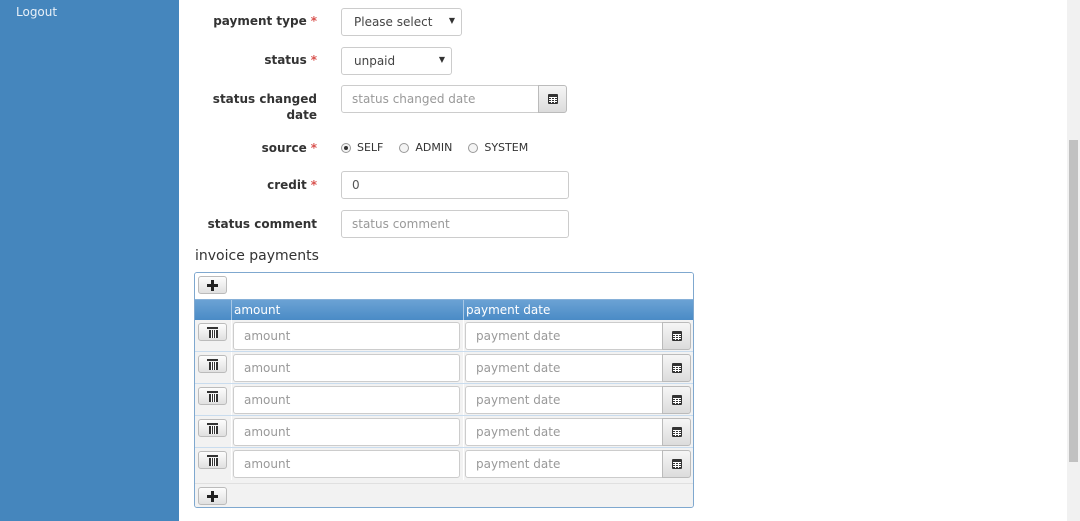  Describe the element at coordinates (375, 61) in the screenshot. I see `status-value: unpaid` at that location.